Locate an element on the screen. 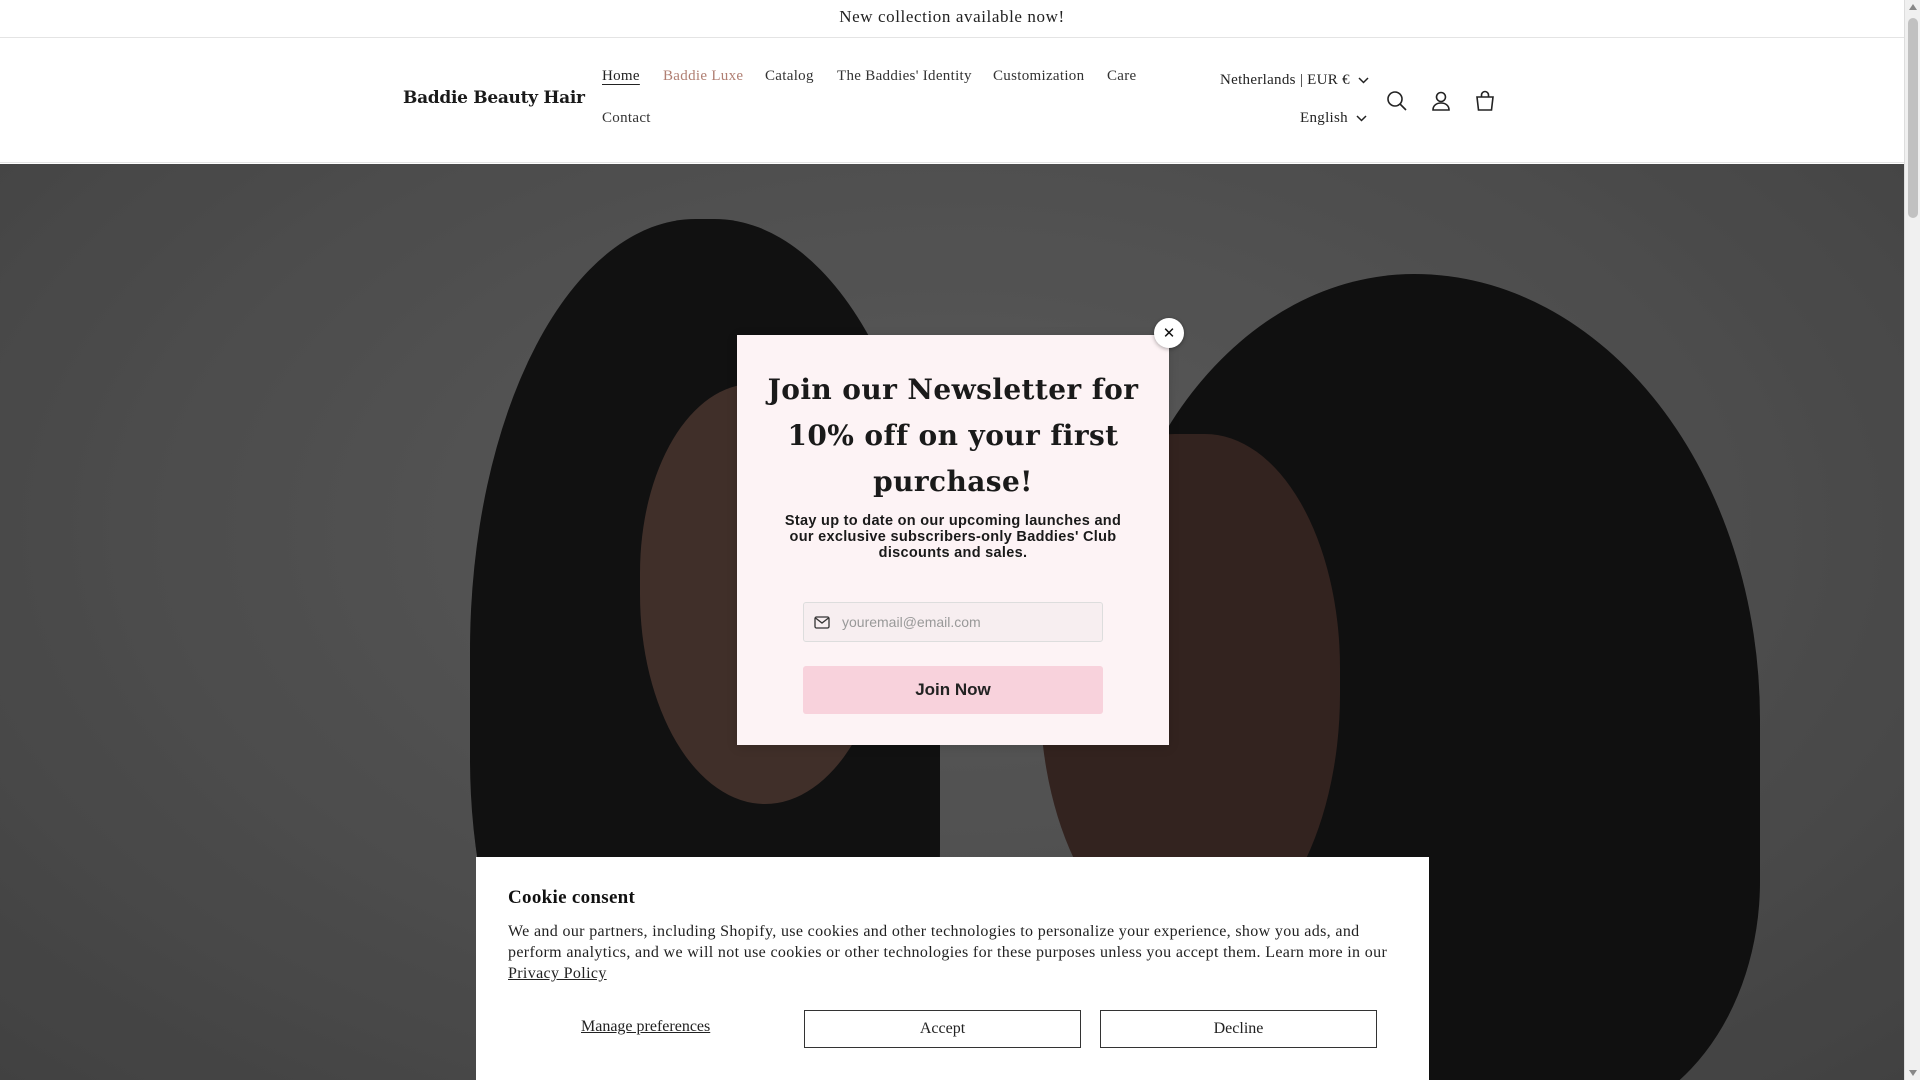  country-selector: Netherlands | EUR € is located at coordinates (1294, 80).